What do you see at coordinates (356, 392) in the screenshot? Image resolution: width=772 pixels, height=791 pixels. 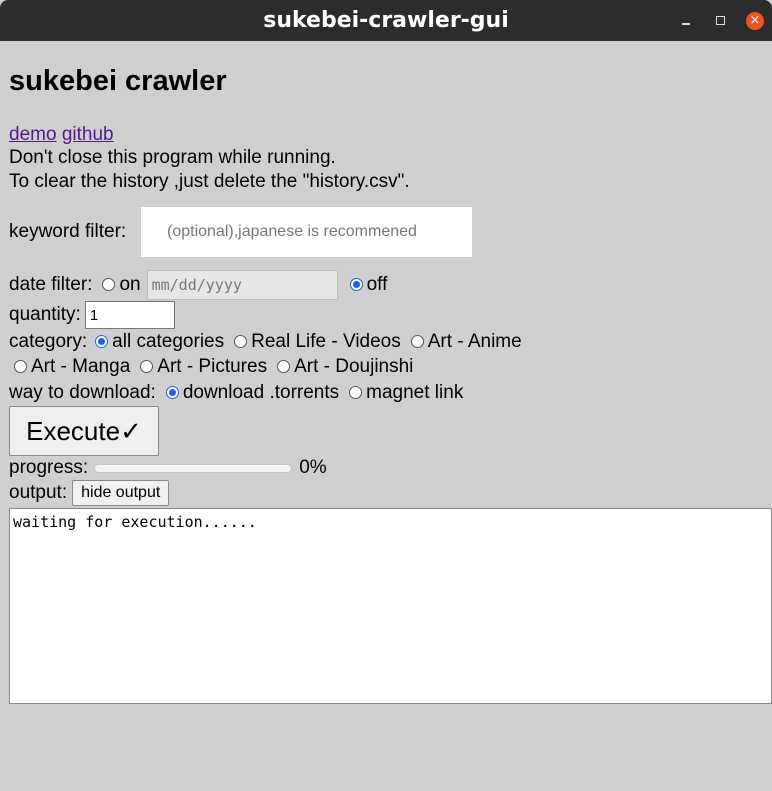 I see `magnet-link-radio` at bounding box center [356, 392].